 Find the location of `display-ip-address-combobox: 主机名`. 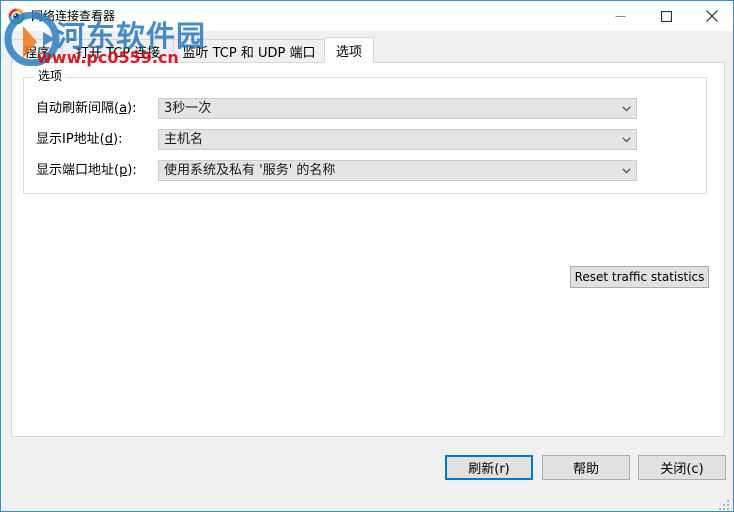

display-ip-address-combobox: 主机名 is located at coordinates (397, 139).